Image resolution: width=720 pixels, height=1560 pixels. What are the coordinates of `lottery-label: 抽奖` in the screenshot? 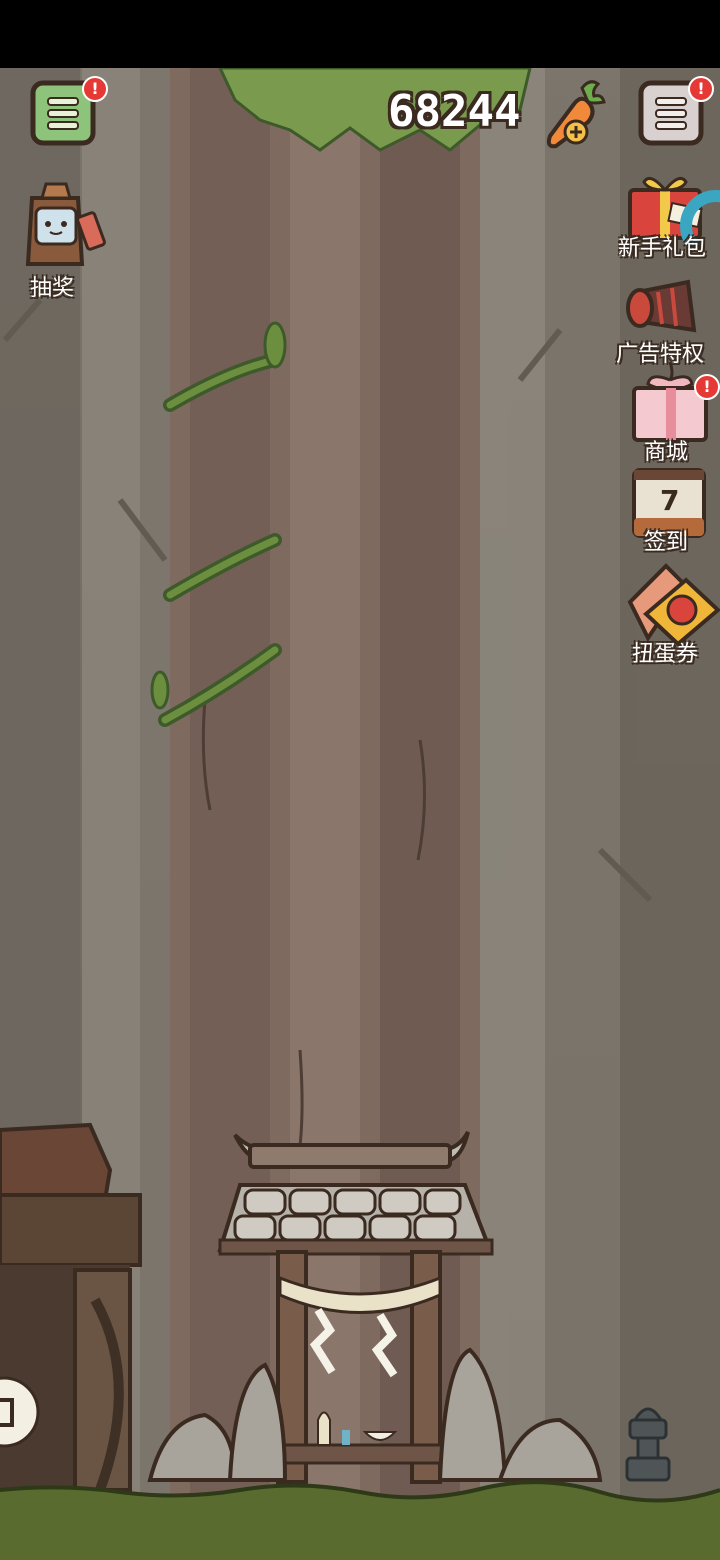 It's located at (52, 288).